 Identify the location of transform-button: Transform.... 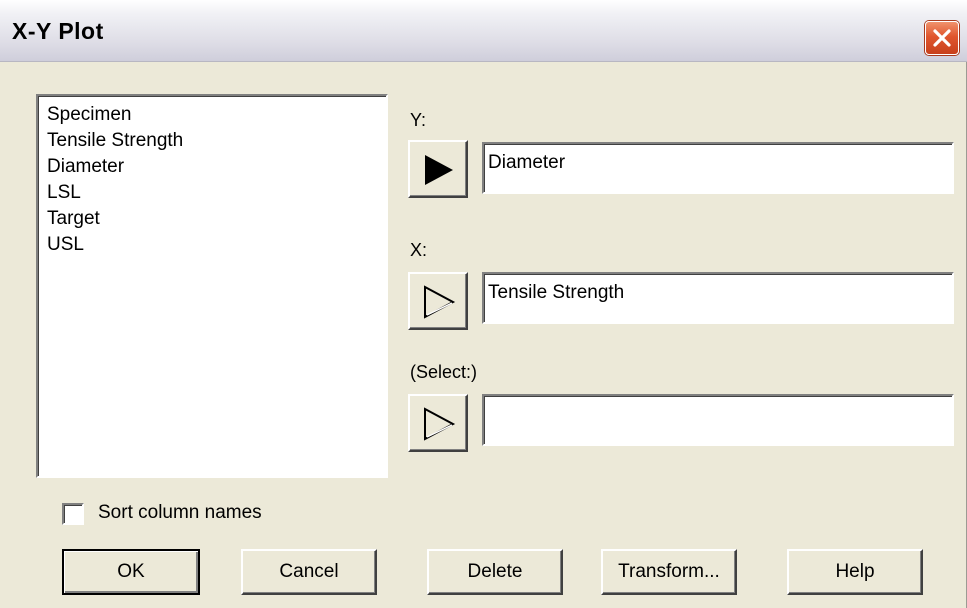
(669, 572).